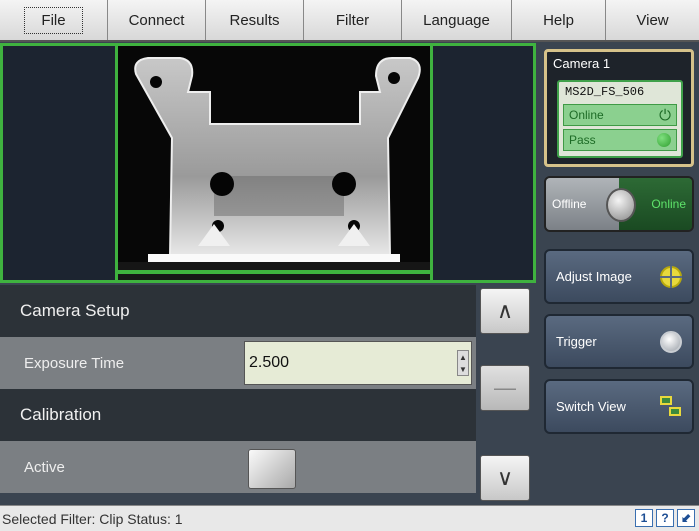 This screenshot has height=531, width=699. I want to click on menu-connect: Connect, so click(157, 20).